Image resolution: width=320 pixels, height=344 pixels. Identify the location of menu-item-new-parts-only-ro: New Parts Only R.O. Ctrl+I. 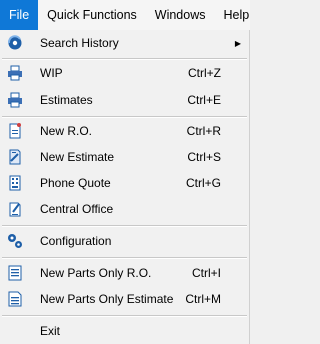
(124, 273).